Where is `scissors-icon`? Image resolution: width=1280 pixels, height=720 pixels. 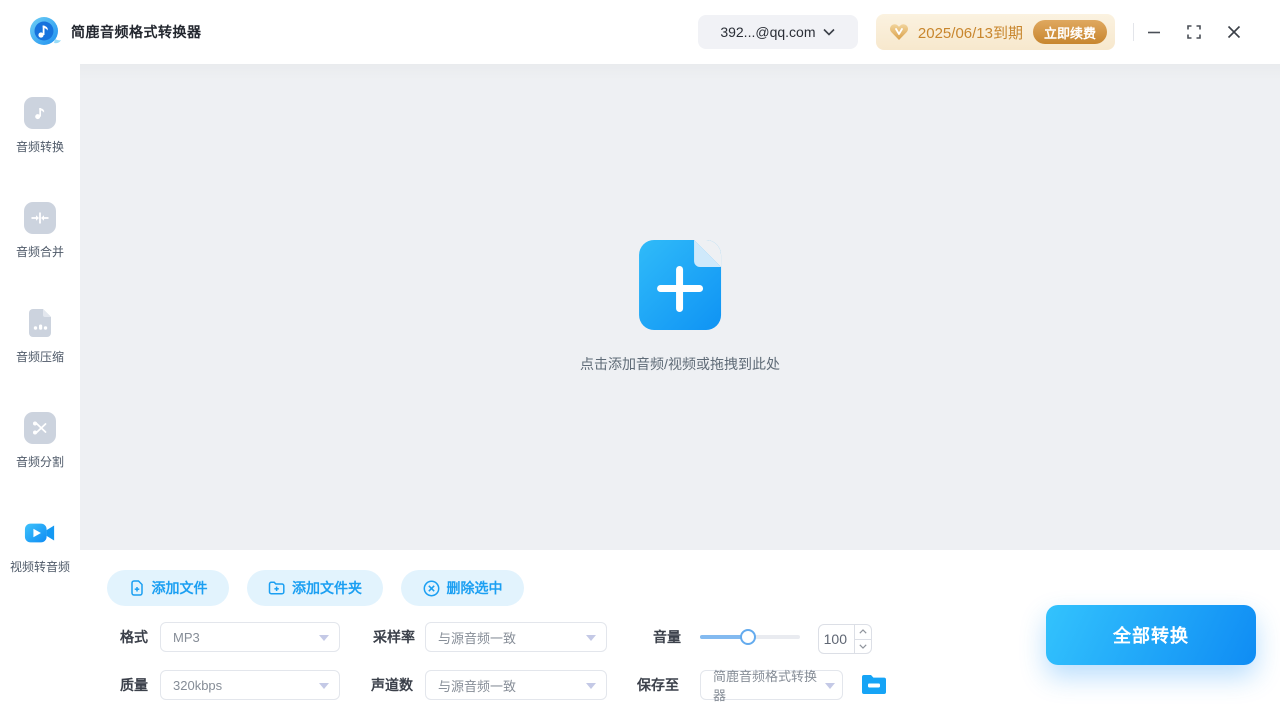 scissors-icon is located at coordinates (39, 428).